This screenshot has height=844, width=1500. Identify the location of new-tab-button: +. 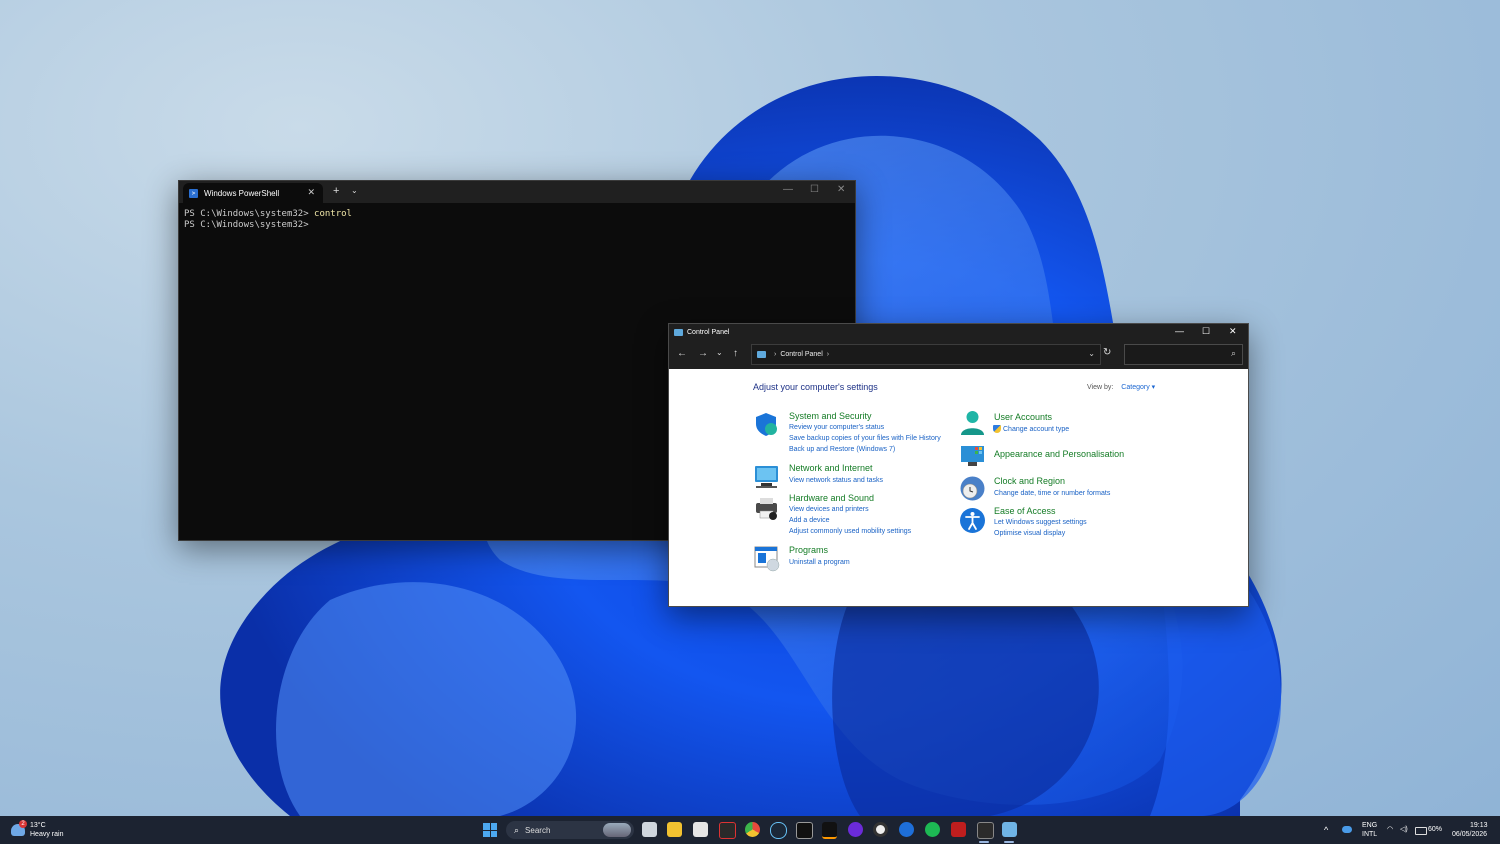
(336, 191).